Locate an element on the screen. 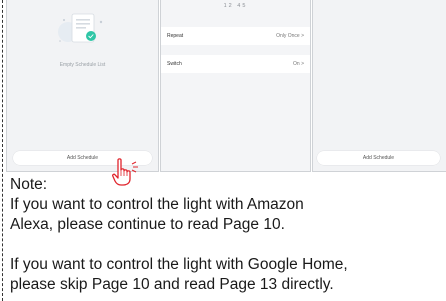  repeat-row: Repeat Only Once > is located at coordinates (235, 36).